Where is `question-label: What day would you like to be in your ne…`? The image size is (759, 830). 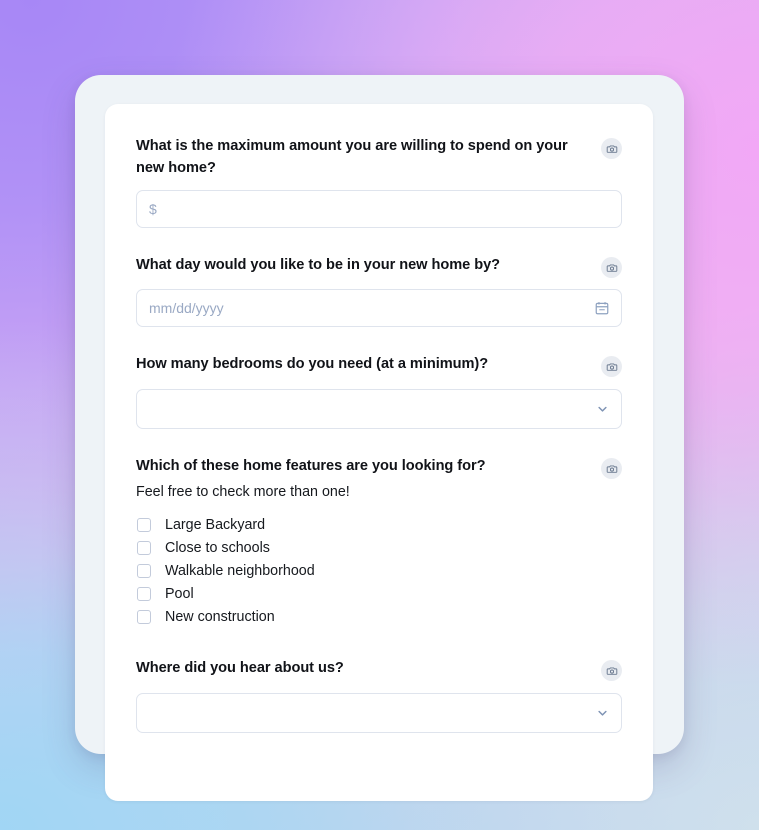
question-label: What day would you like to be in your ne… is located at coordinates (318, 265).